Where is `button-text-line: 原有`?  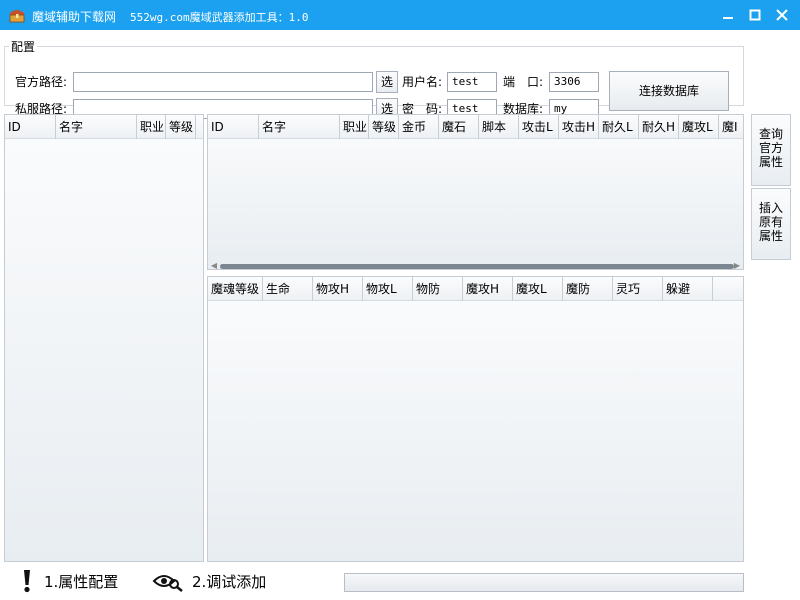
button-text-line: 原有 is located at coordinates (770, 222).